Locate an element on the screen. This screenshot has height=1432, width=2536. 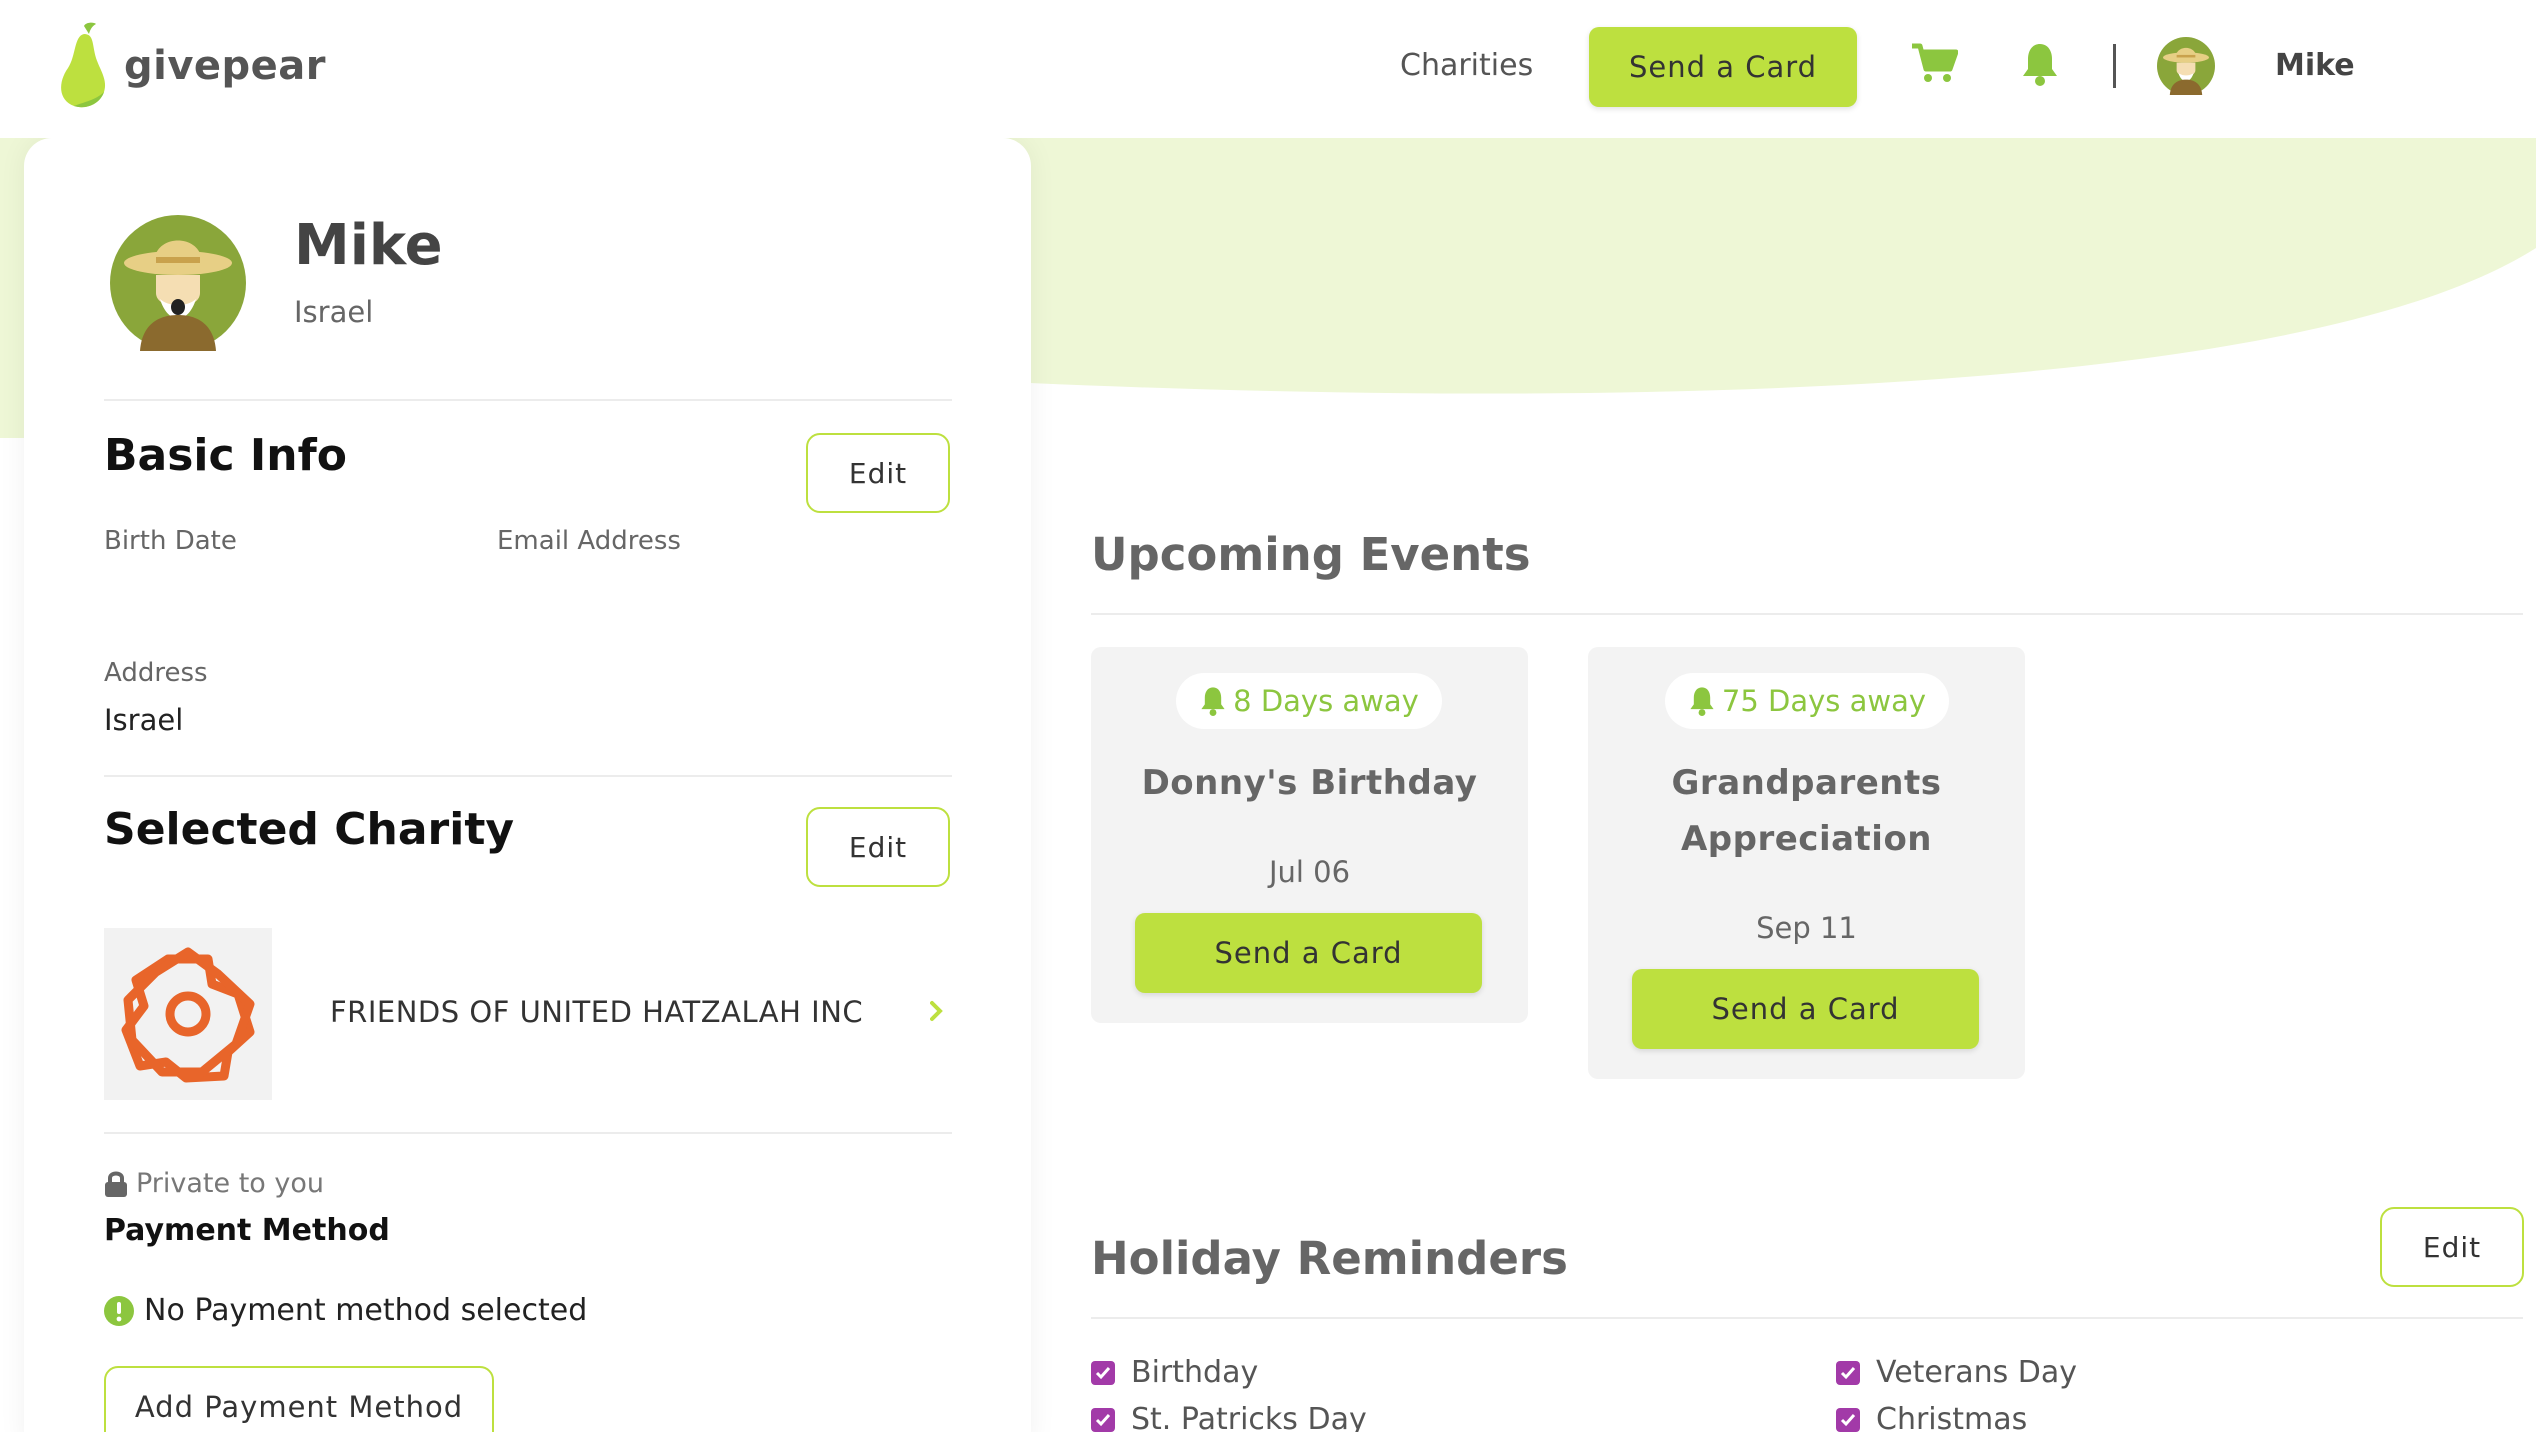
basic-info-title: Basic Info is located at coordinates (225, 455).